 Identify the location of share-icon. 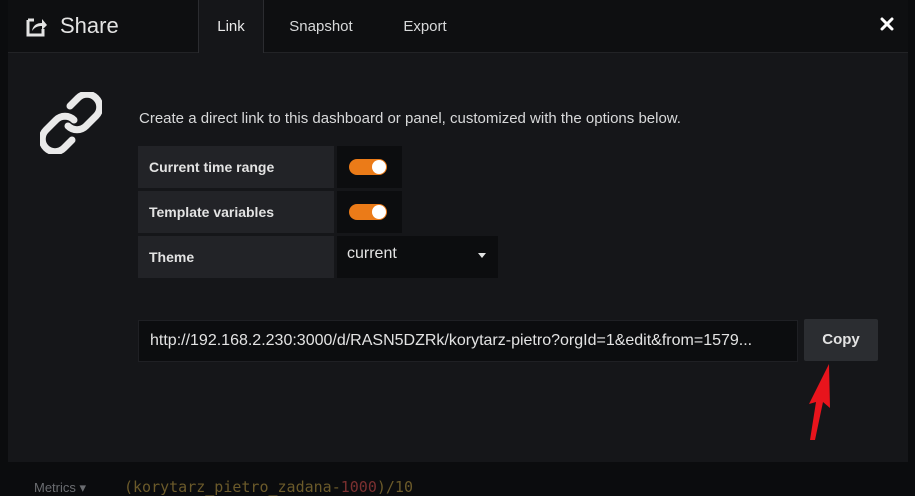
(36, 27).